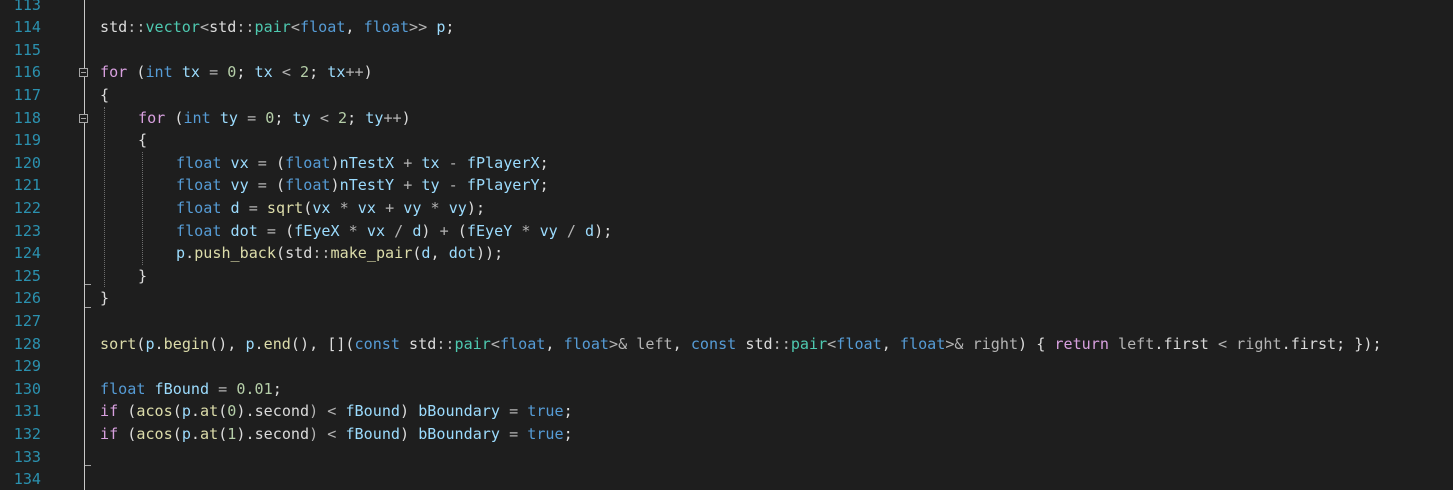 This screenshot has height=490, width=1453. I want to click on code-token: ), so click(406, 117).